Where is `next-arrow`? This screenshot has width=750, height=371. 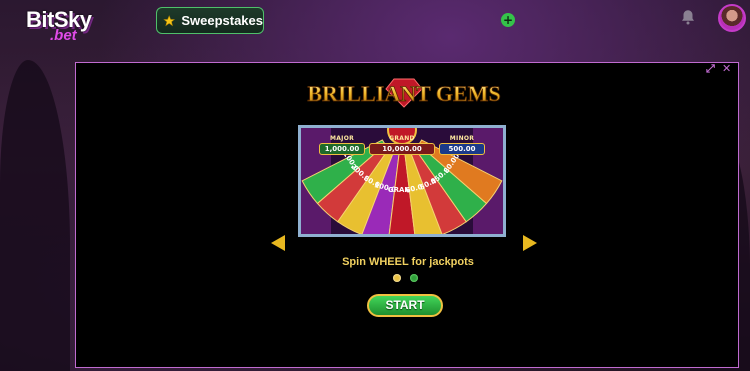 next-arrow is located at coordinates (530, 243).